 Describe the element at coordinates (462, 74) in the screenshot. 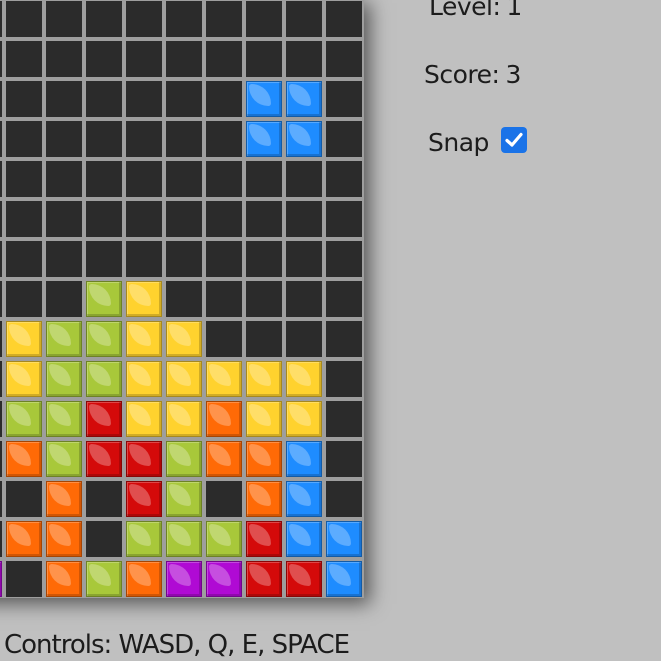

I see `score-label: Score:` at that location.